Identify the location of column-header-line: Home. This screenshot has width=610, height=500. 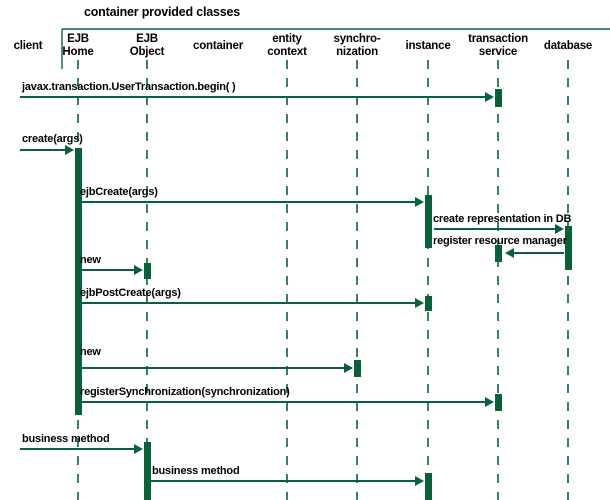
(78, 51).